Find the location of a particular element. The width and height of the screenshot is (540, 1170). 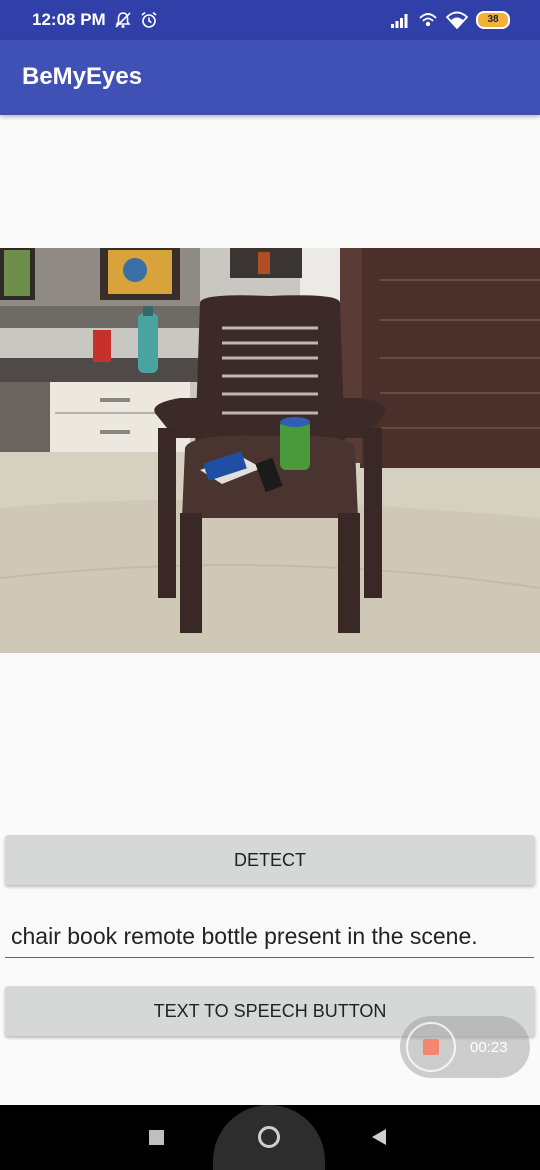

screen-recorder-overlay: 00:23 is located at coordinates (465, 1047).